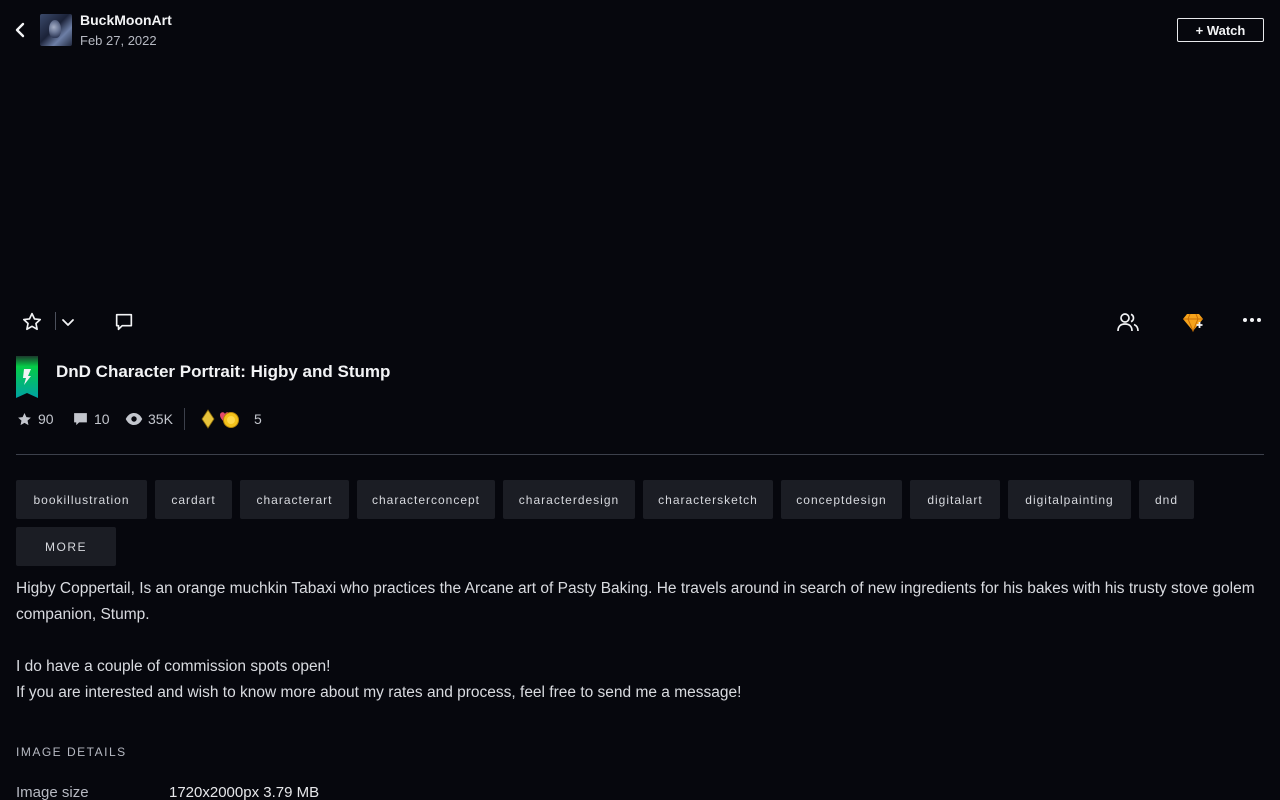 This screenshot has height=800, width=1280. I want to click on image-size-value: 1720x2000px 3.79 MB, so click(244, 792).